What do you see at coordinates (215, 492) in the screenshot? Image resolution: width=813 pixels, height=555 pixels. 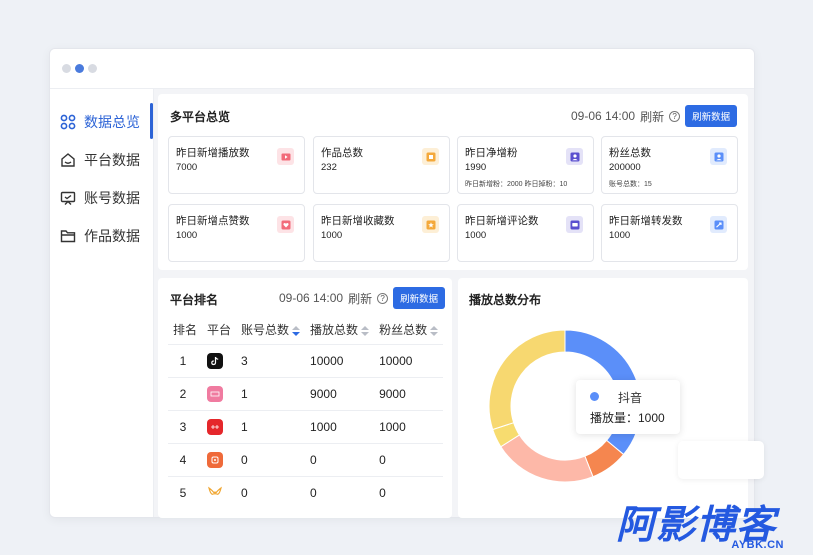 I see `video-channel-icon` at bounding box center [215, 492].